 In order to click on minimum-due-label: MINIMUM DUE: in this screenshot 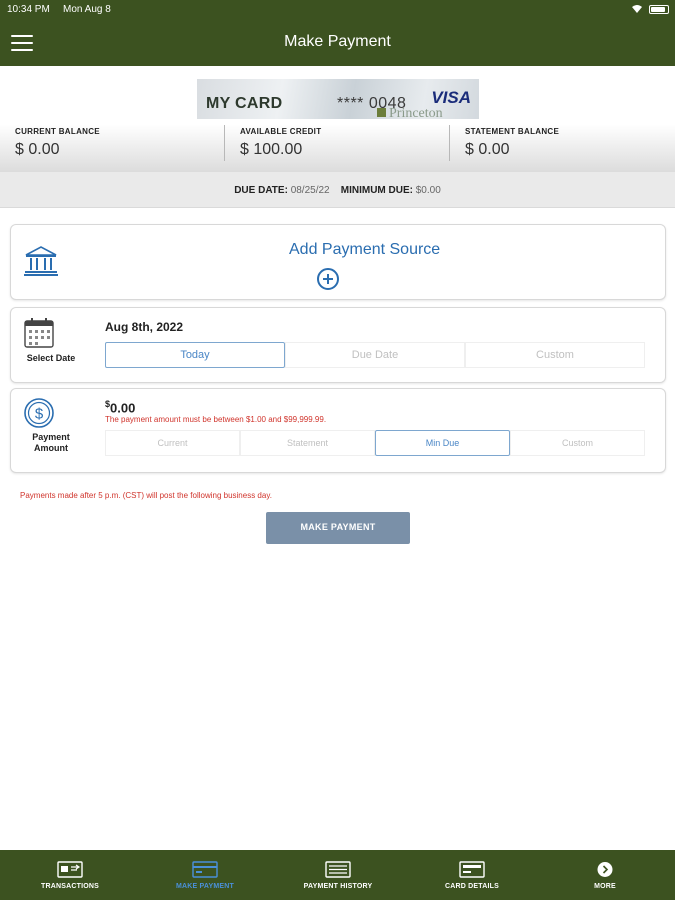, I will do `click(376, 190)`.